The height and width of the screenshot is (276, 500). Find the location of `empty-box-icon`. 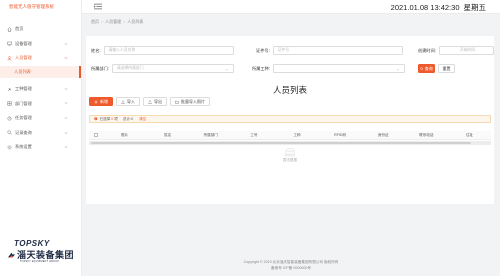

empty-box-icon is located at coordinates (290, 152).